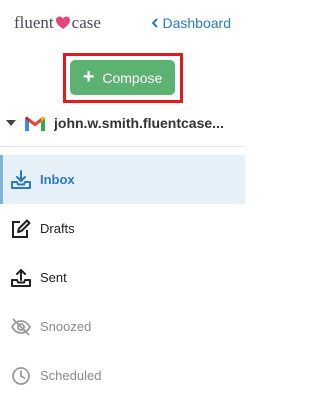  I want to click on header: fluent case Dashboard, so click(122, 24).